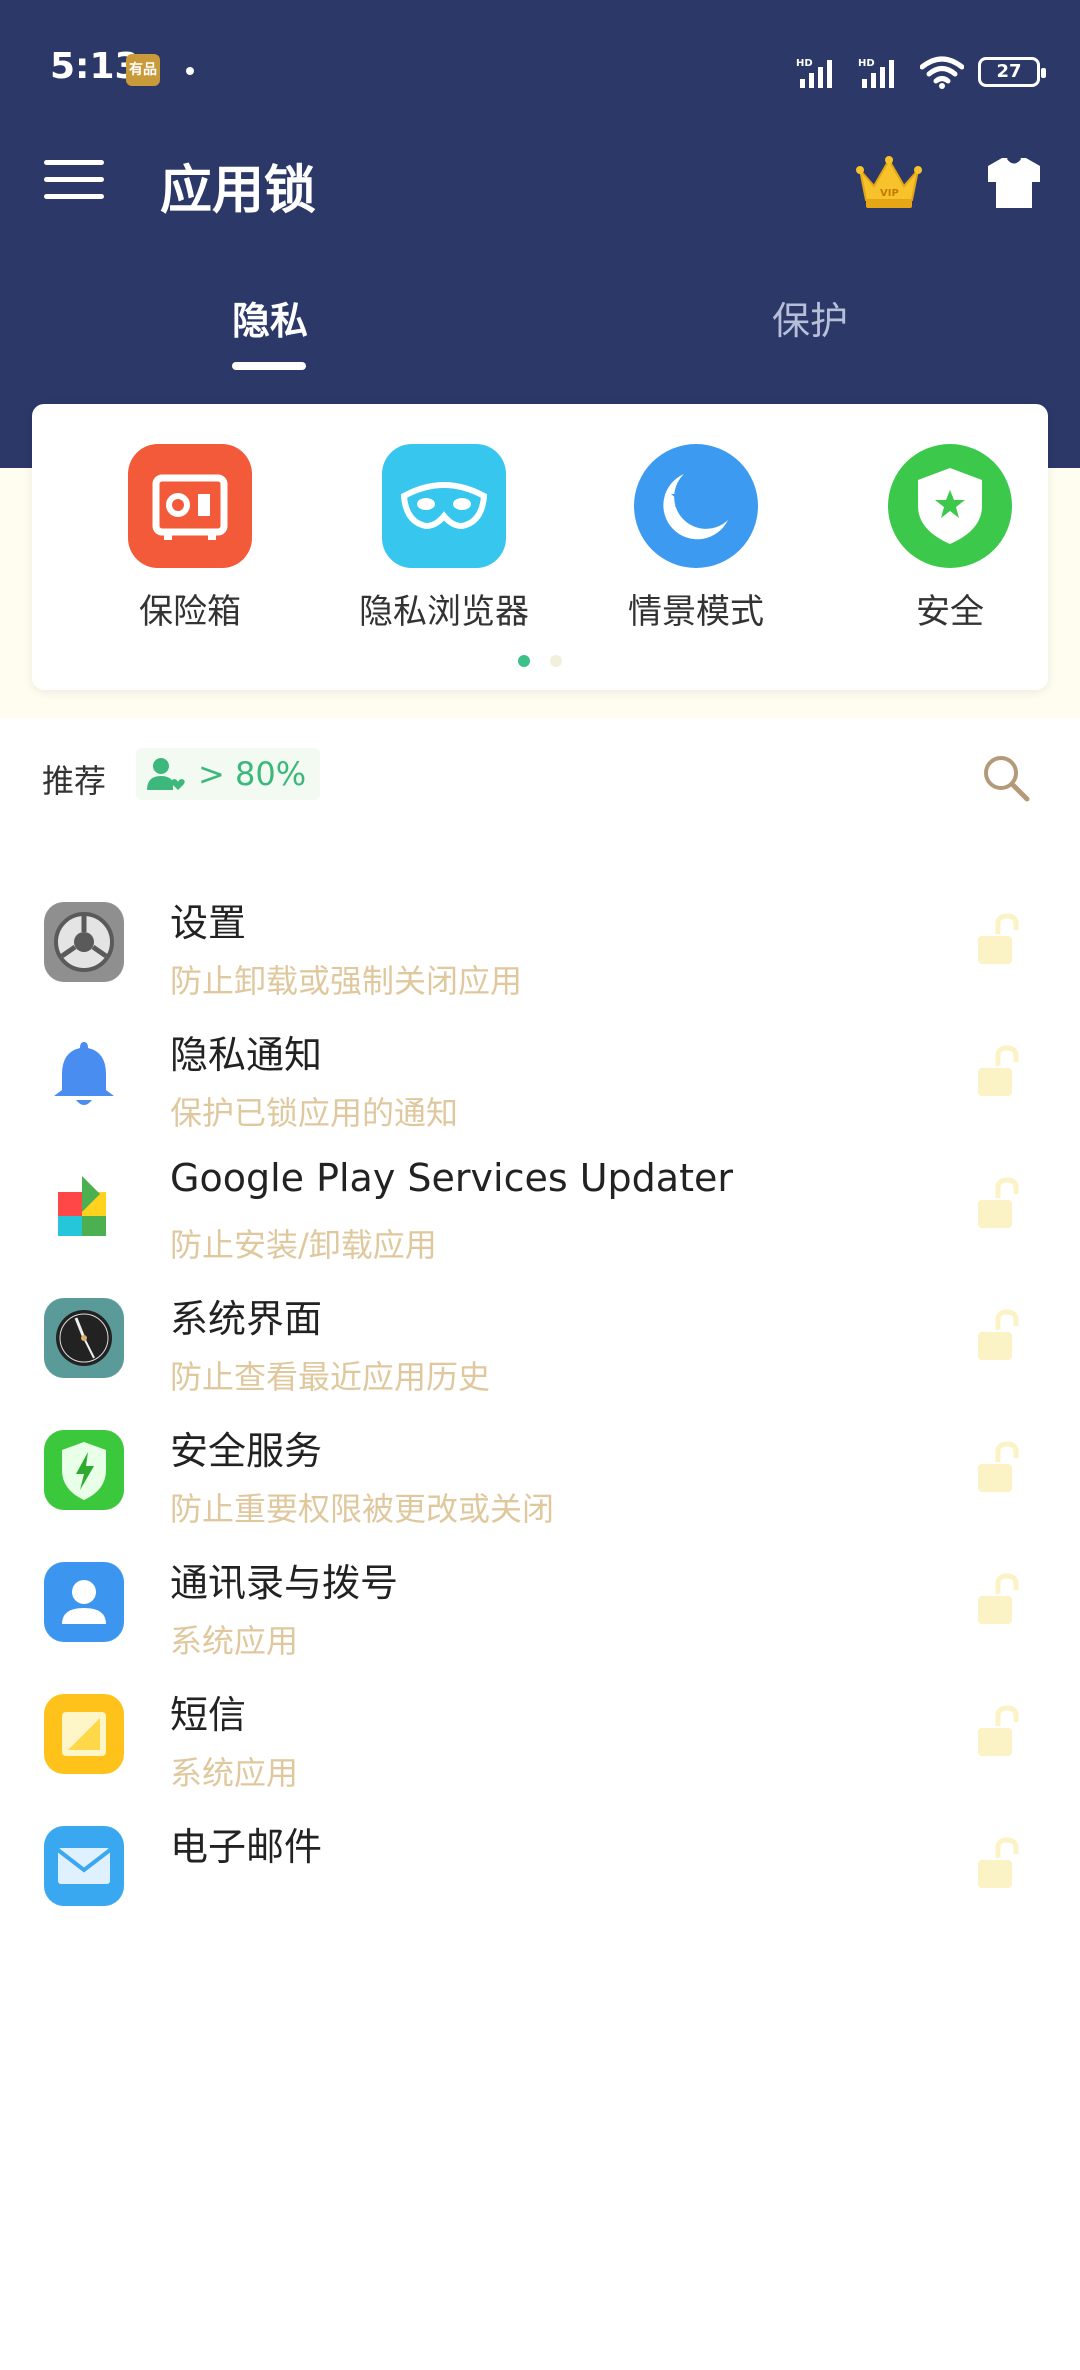 The image size is (1080, 2370). Describe the element at coordinates (950, 612) in the screenshot. I see `feature-label: 安全` at that location.